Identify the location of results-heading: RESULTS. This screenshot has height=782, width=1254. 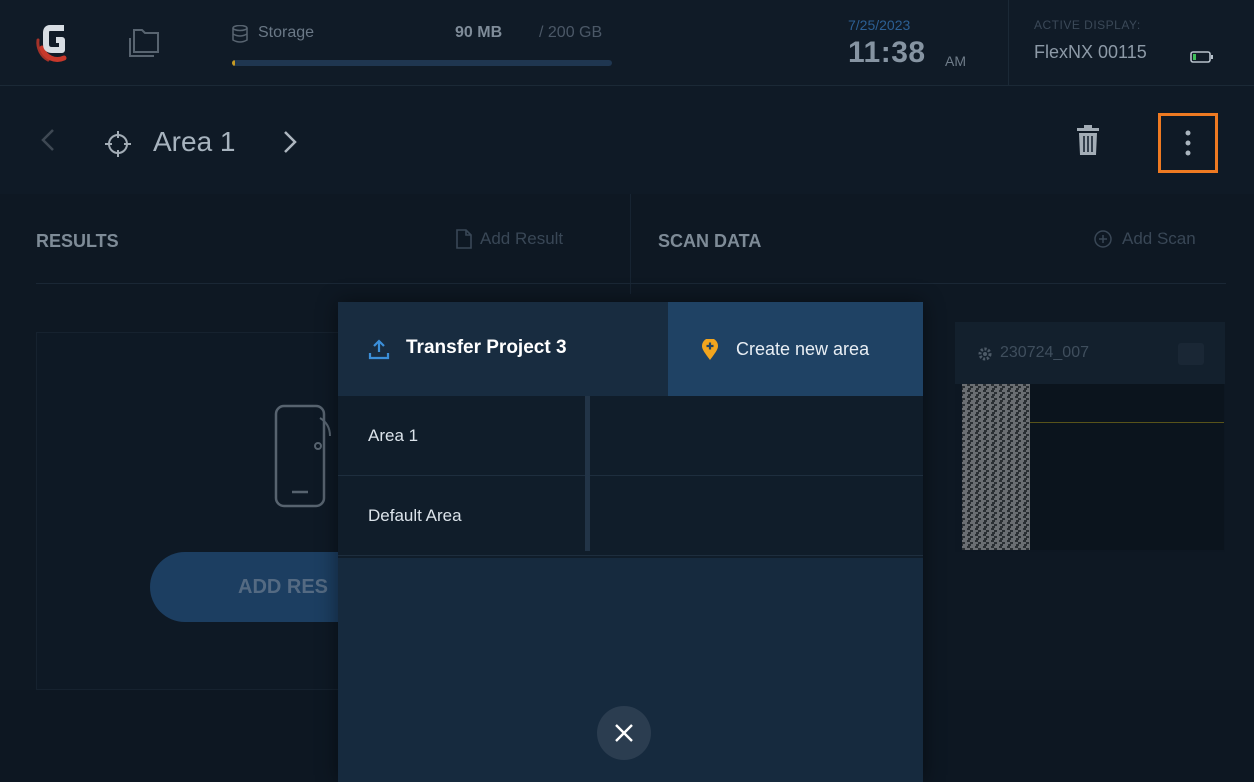
(77, 241).